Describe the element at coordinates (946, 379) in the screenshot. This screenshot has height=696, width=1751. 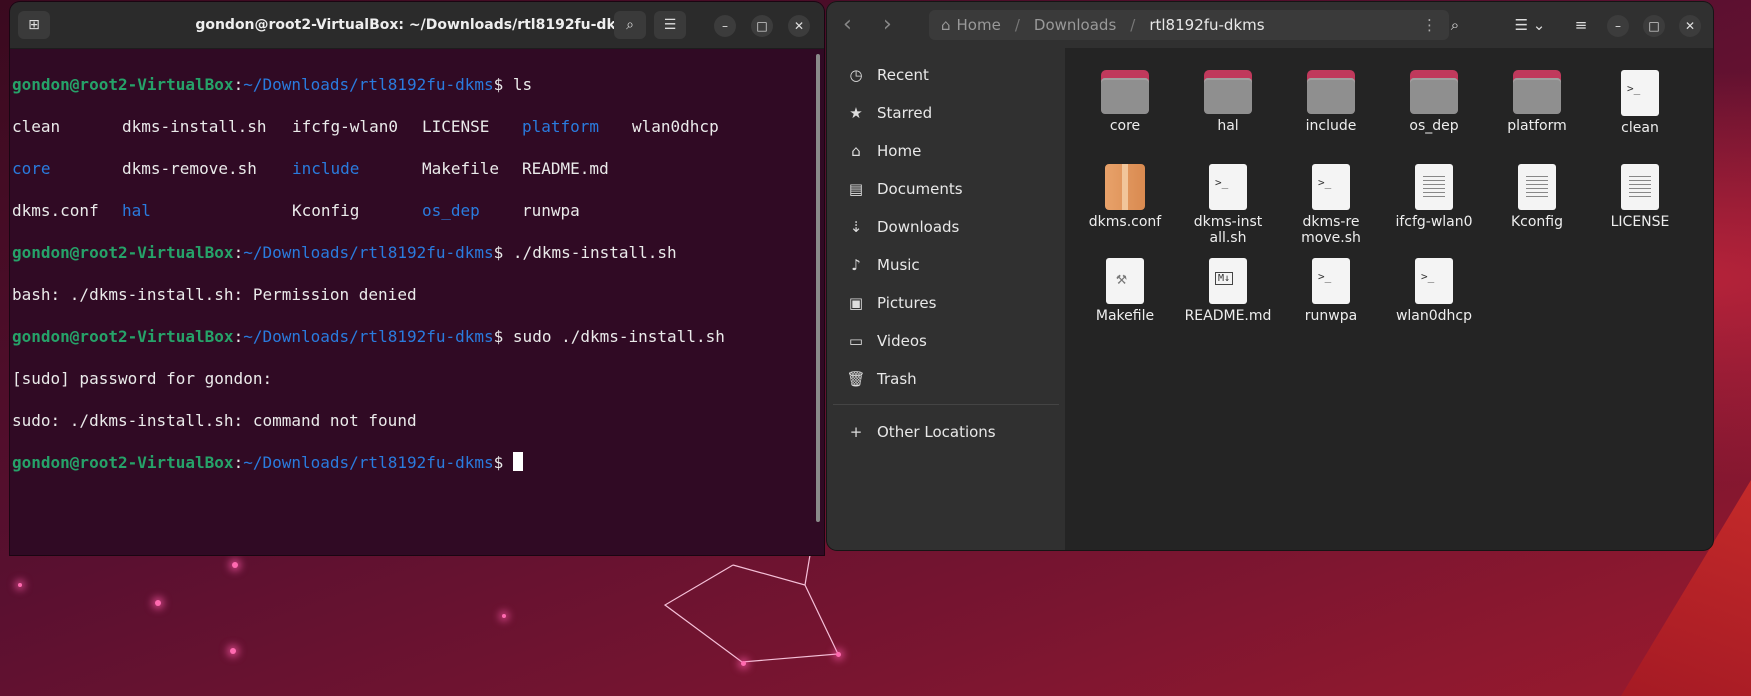
I see `sidebar-item-trash: 🗑 Trash` at that location.